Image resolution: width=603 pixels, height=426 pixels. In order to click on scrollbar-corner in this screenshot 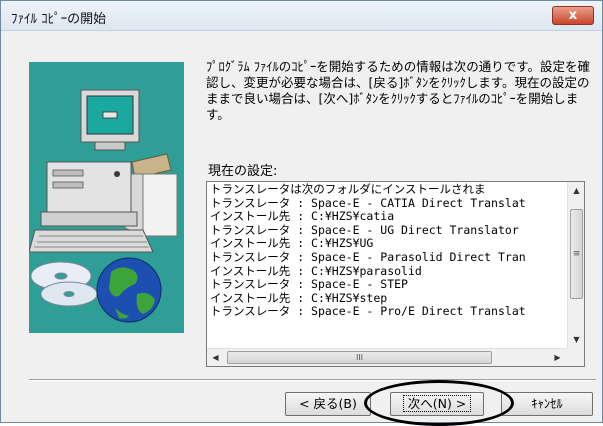, I will do `click(575, 357)`.